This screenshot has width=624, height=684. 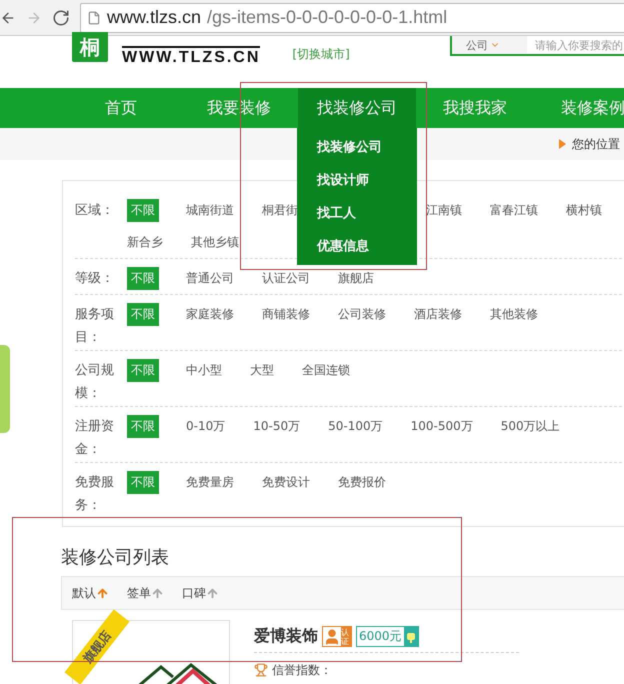 What do you see at coordinates (357, 213) in the screenshot?
I see `dropdown-item: 找工人` at bounding box center [357, 213].